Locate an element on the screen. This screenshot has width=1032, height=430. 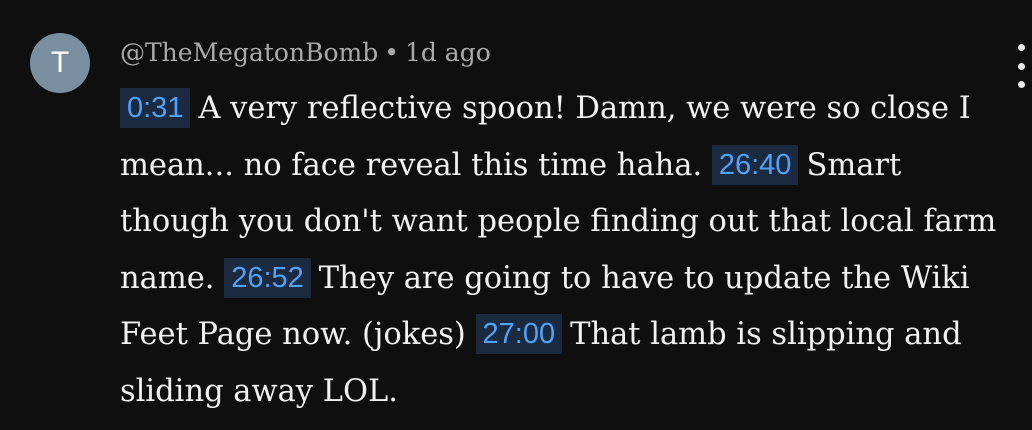
comment-time: 1d ago is located at coordinates (447, 52).